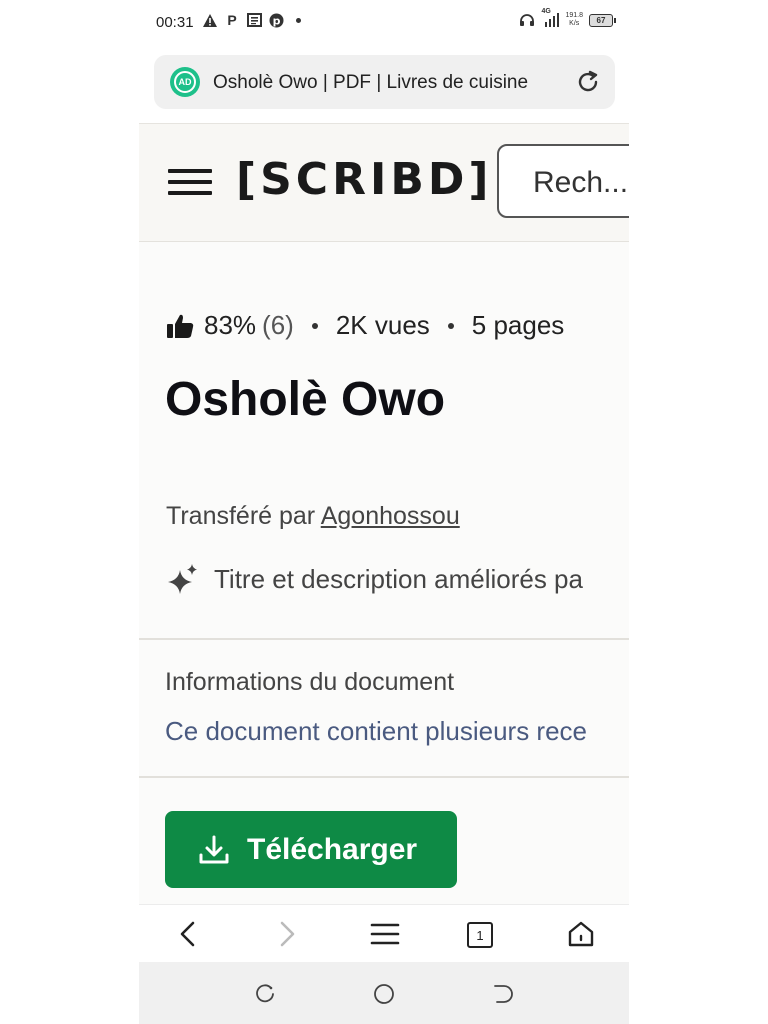 The height and width of the screenshot is (1024, 768). What do you see at coordinates (376, 731) in the screenshot?
I see `document-description: Ce document contient plusieurs rece` at bounding box center [376, 731].